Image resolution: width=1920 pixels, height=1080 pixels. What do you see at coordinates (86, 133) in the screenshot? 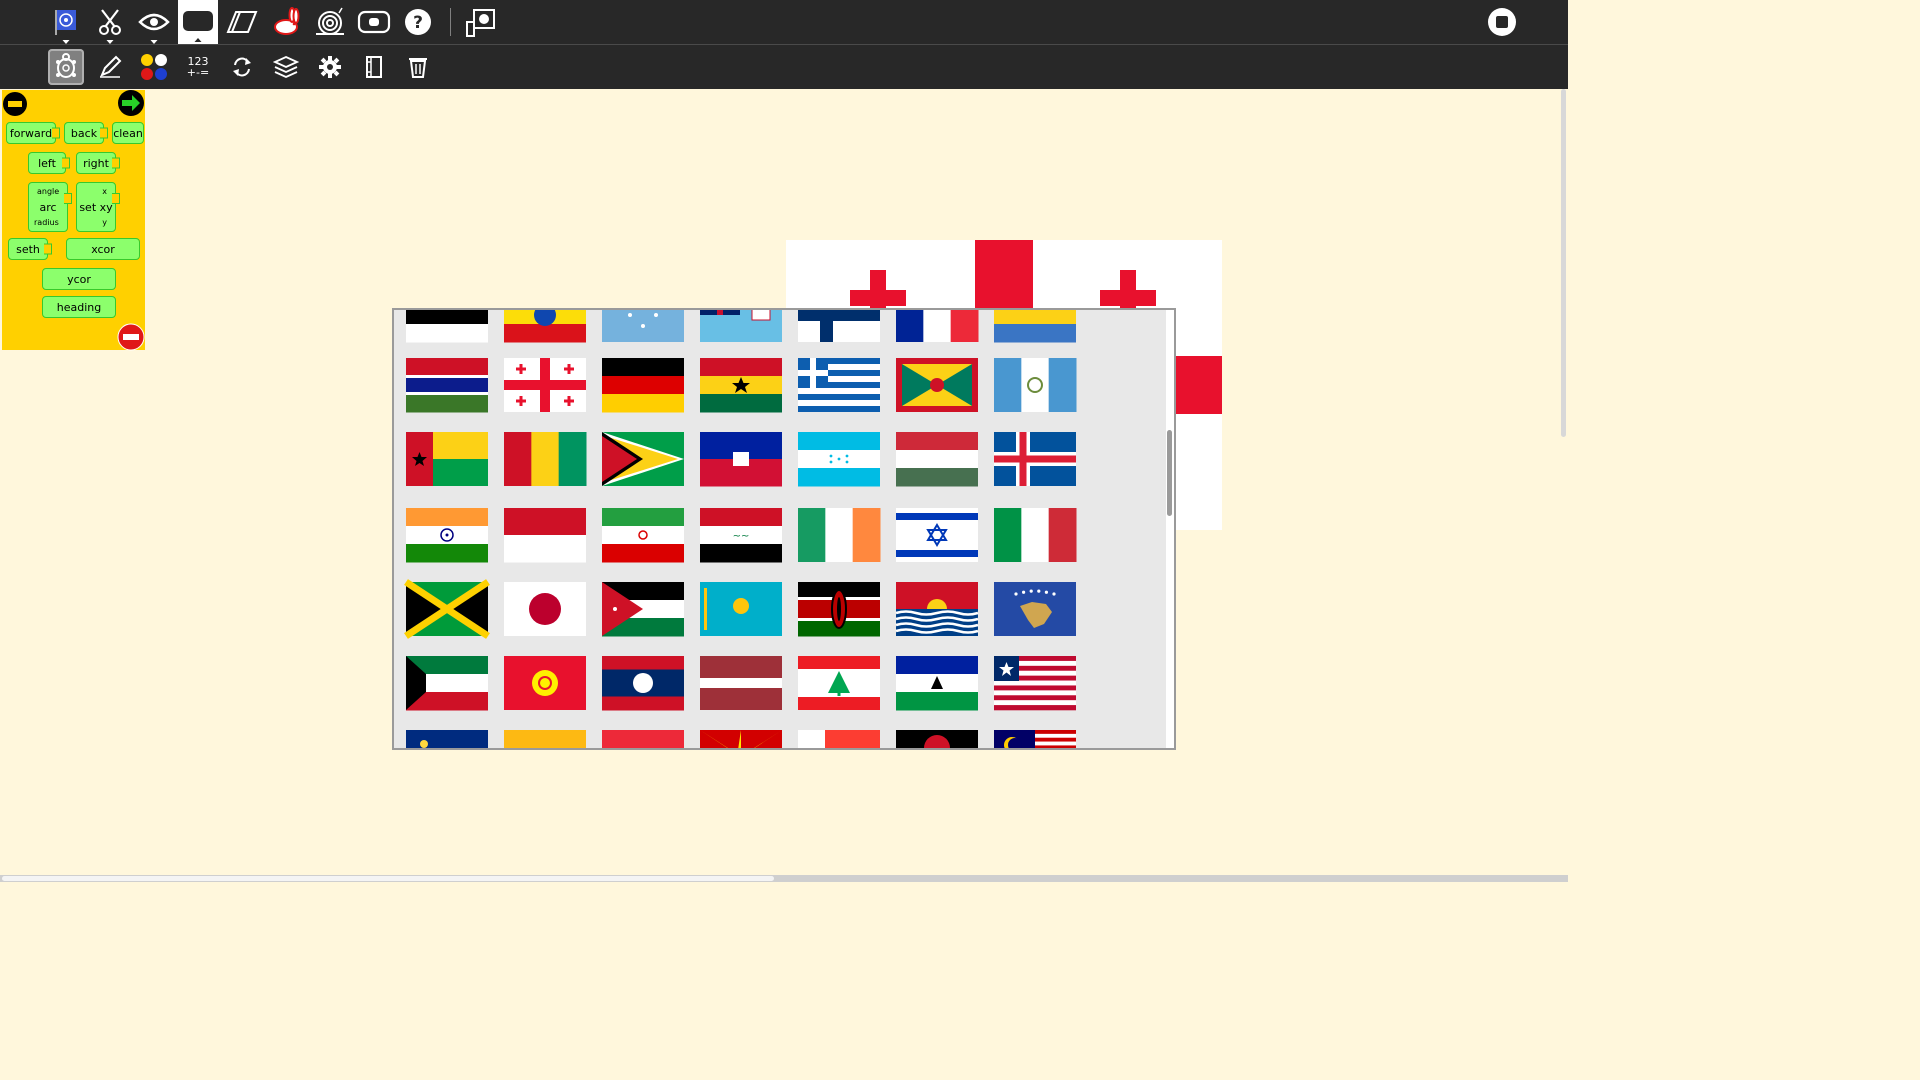
I see `back-block: back` at bounding box center [86, 133].